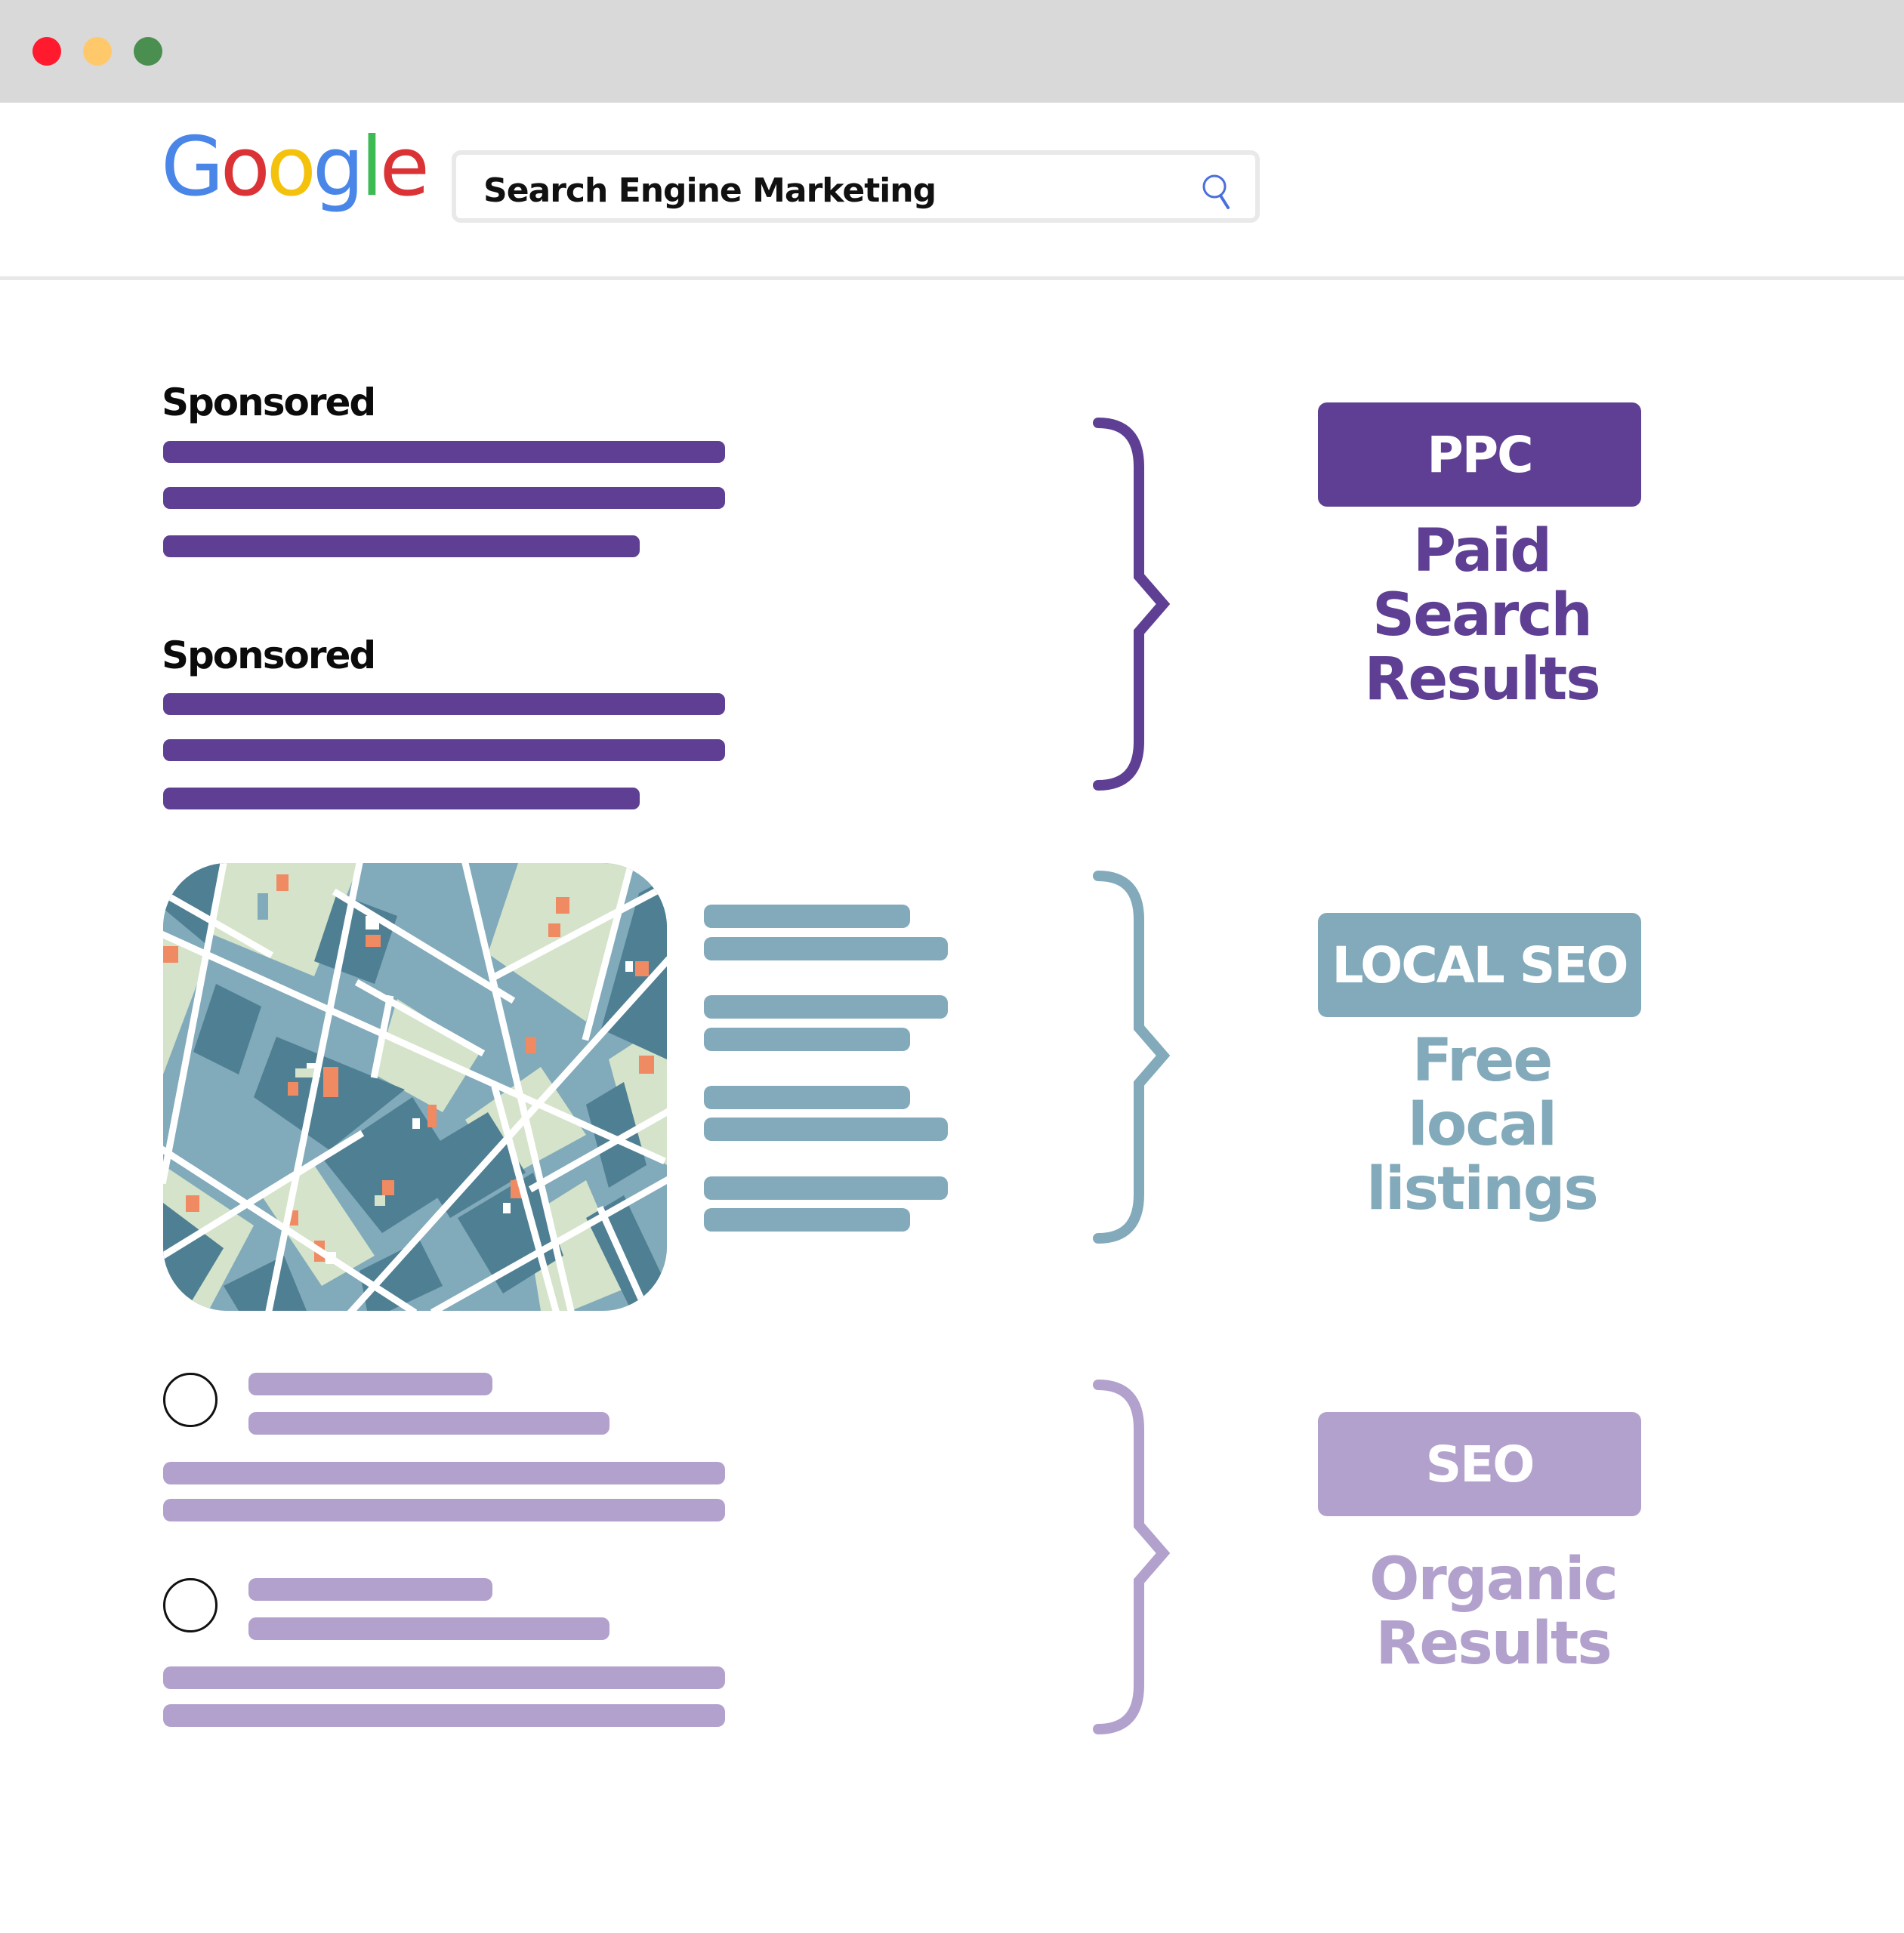 The height and width of the screenshot is (1933, 1904). What do you see at coordinates (46, 51) in the screenshot?
I see `window-close-button` at bounding box center [46, 51].